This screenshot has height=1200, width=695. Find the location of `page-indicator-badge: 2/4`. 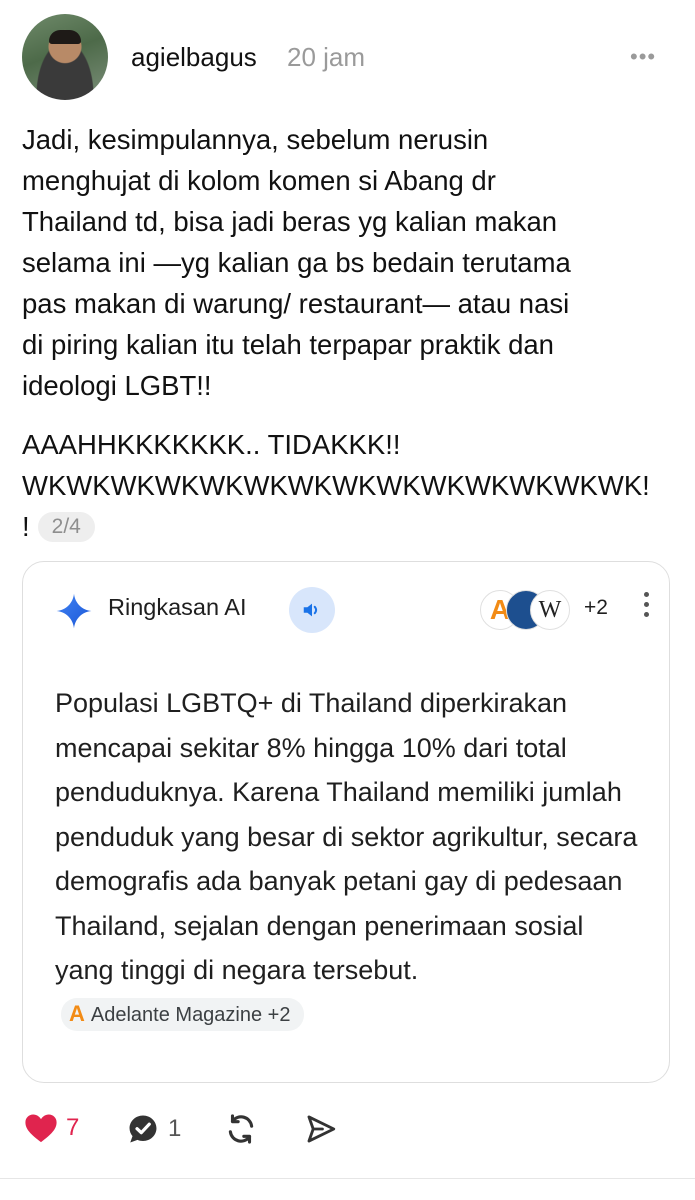

page-indicator-badge: 2/4 is located at coordinates (66, 527).